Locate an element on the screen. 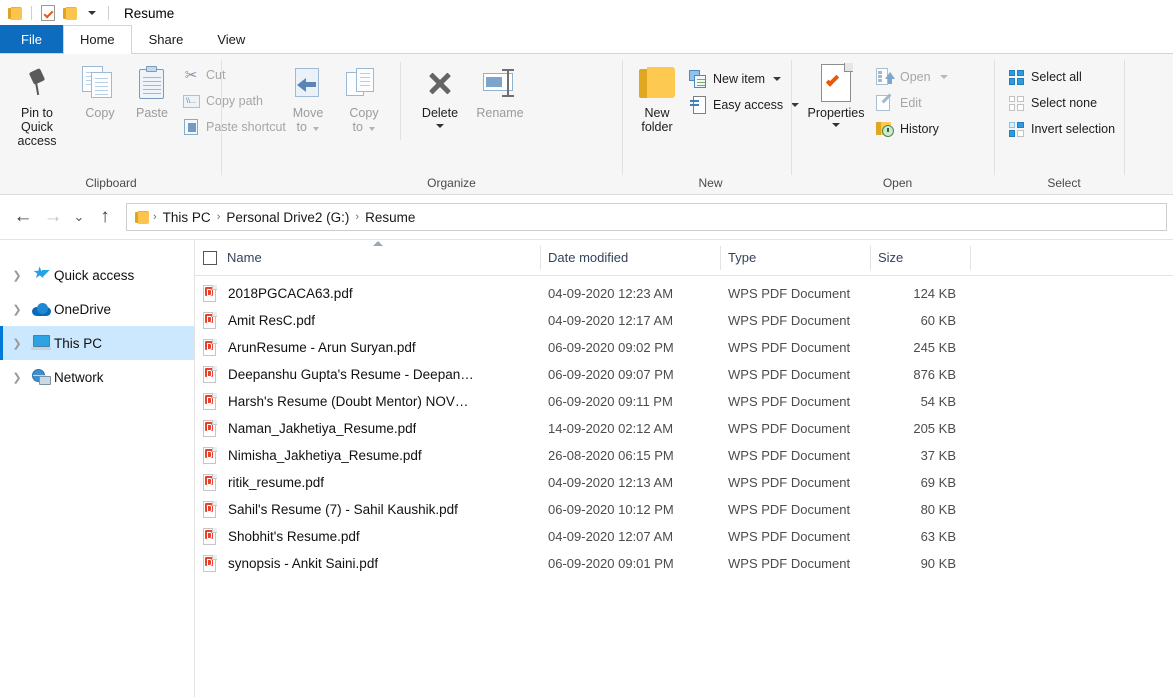  open-button: Open is located at coordinates (913, 77).